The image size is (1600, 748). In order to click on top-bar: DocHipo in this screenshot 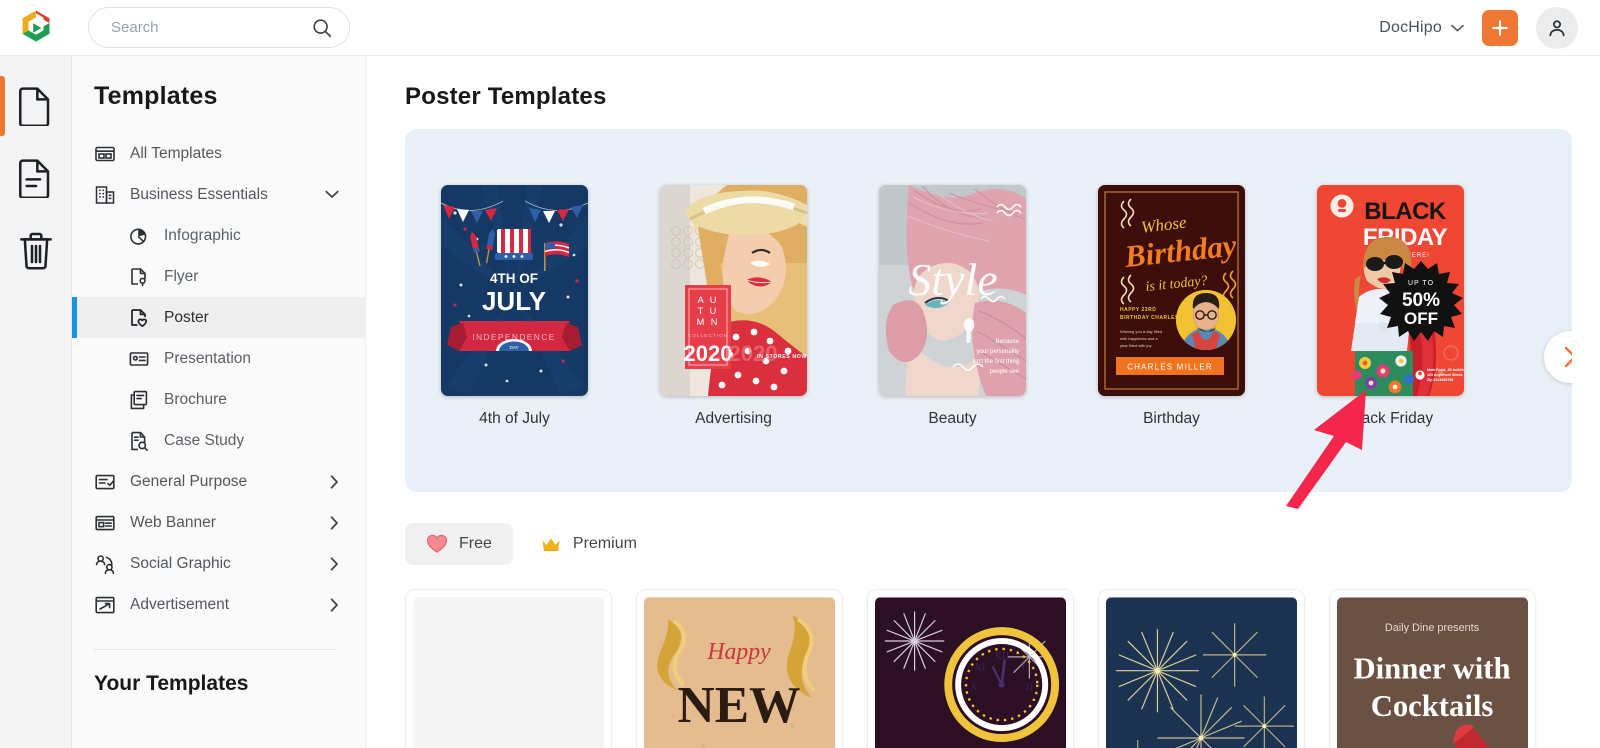, I will do `click(800, 28)`.